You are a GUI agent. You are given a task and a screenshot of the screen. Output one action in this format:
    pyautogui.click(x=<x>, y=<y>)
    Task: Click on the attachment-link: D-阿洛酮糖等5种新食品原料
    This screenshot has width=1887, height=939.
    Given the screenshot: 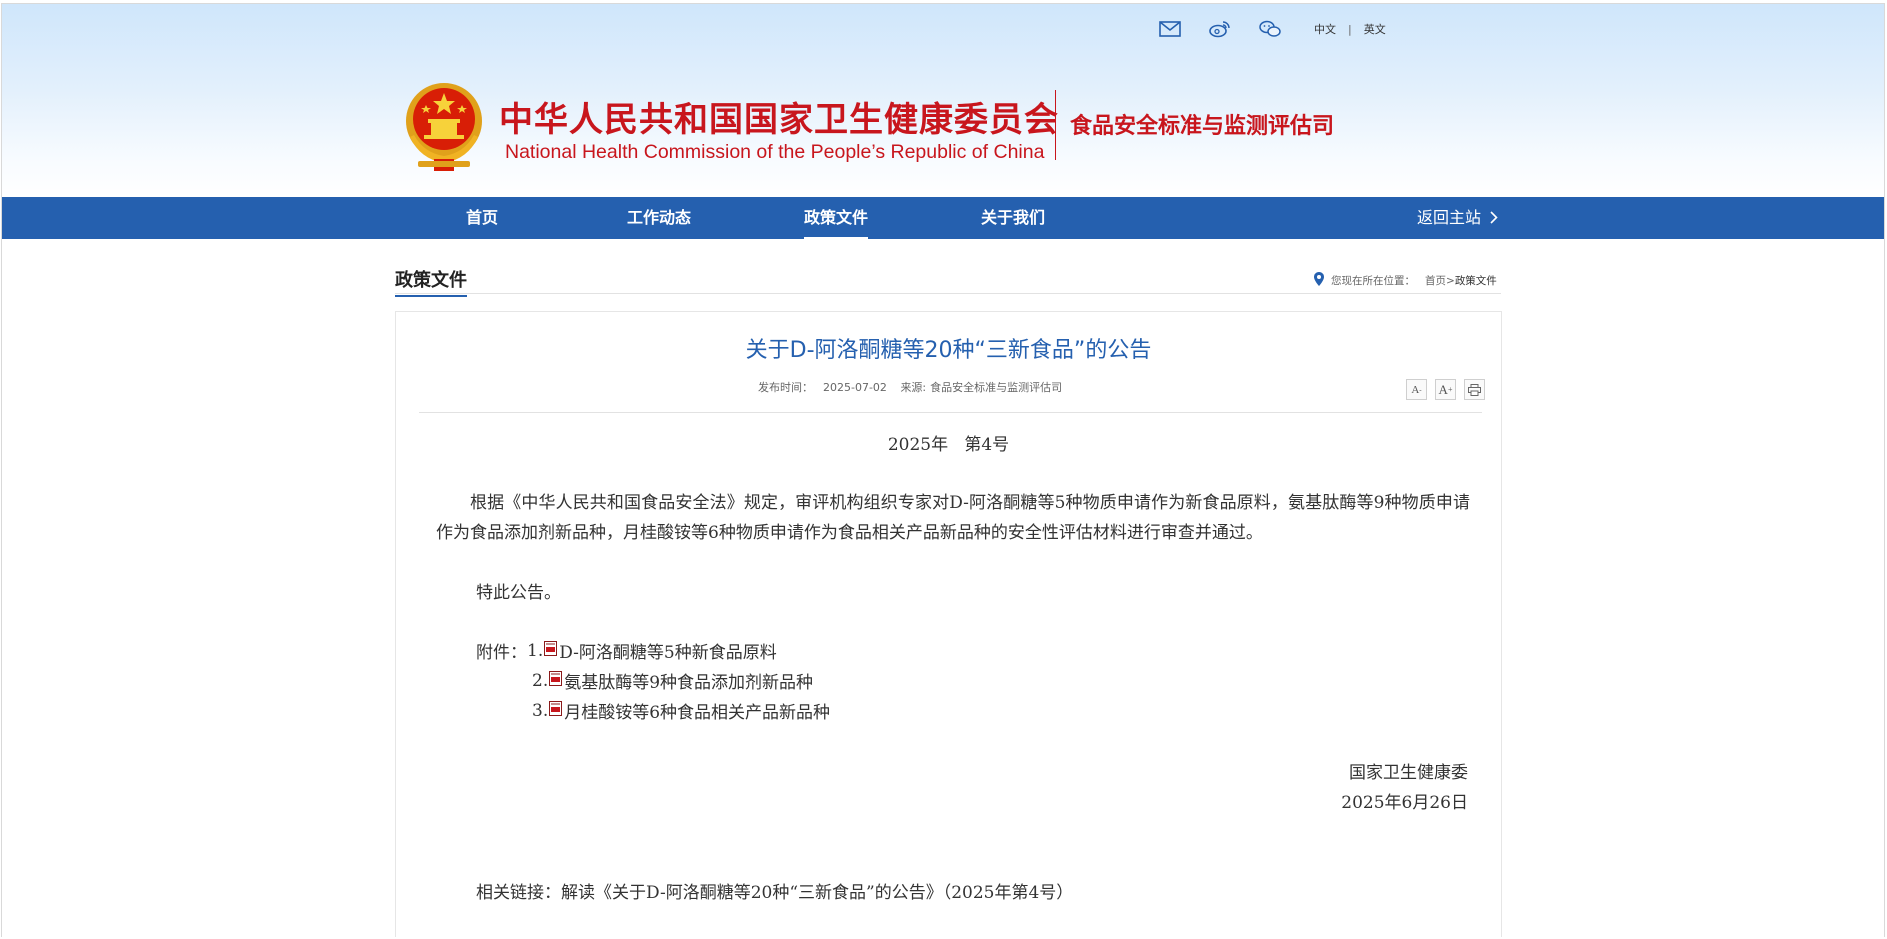 What is the action you would take?
    pyautogui.click(x=668, y=650)
    